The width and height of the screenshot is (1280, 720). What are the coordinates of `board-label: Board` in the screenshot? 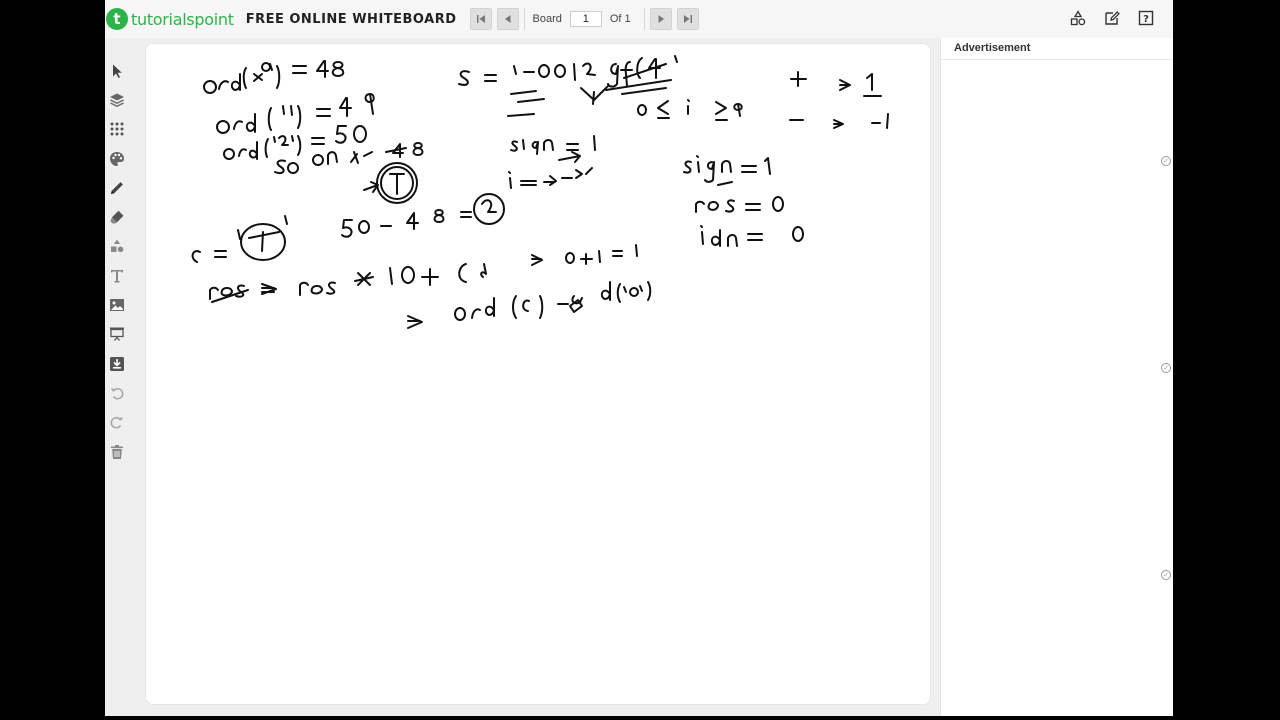 It's located at (547, 19).